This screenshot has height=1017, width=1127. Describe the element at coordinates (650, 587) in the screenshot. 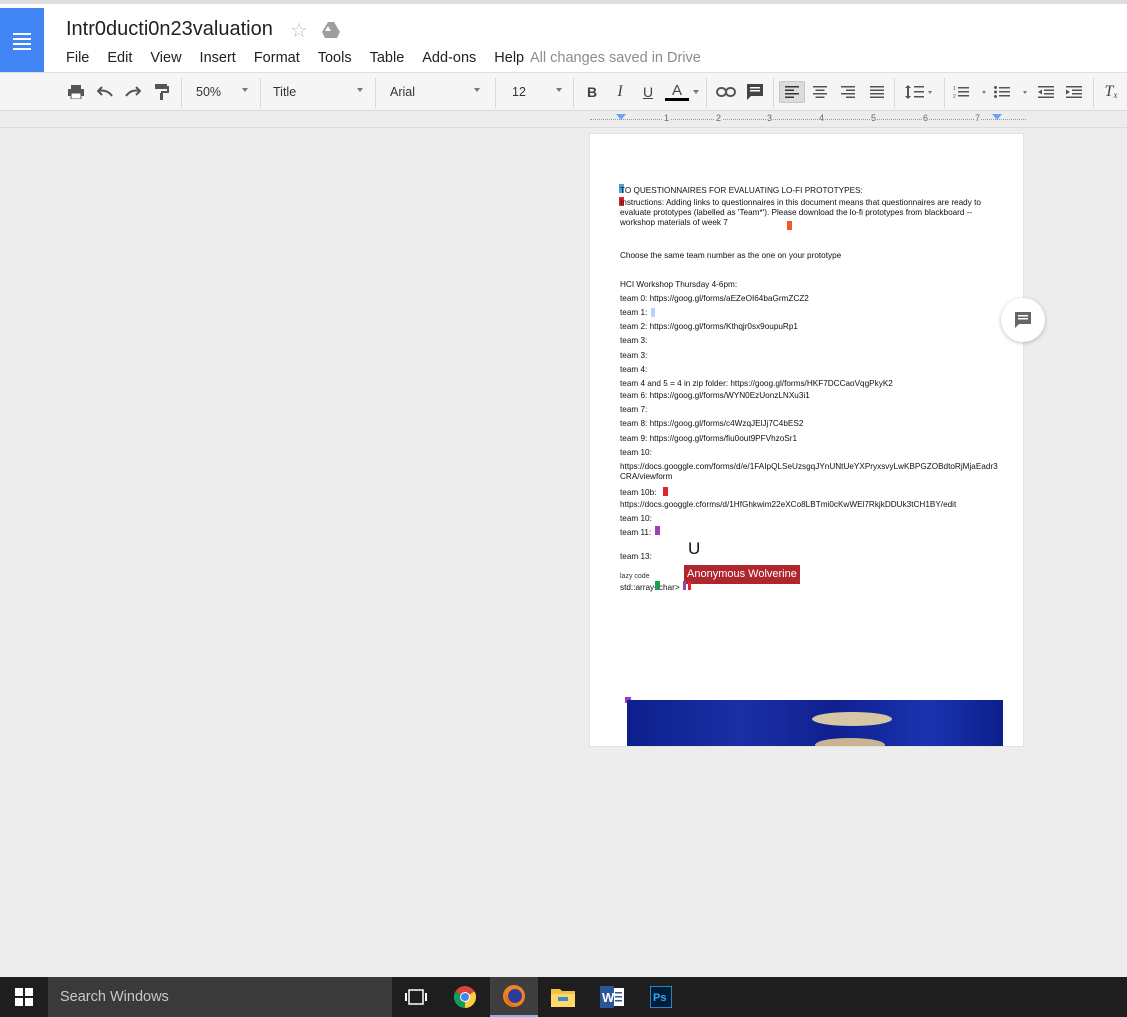

I see `doc-line: std::array<char>` at that location.